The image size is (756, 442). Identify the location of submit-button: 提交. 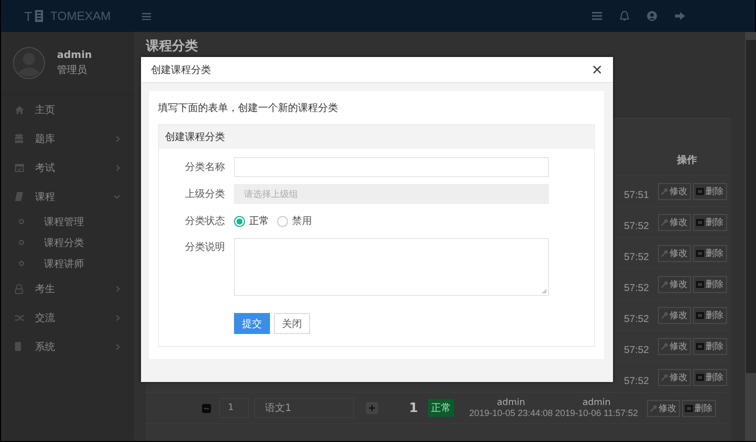
(252, 323).